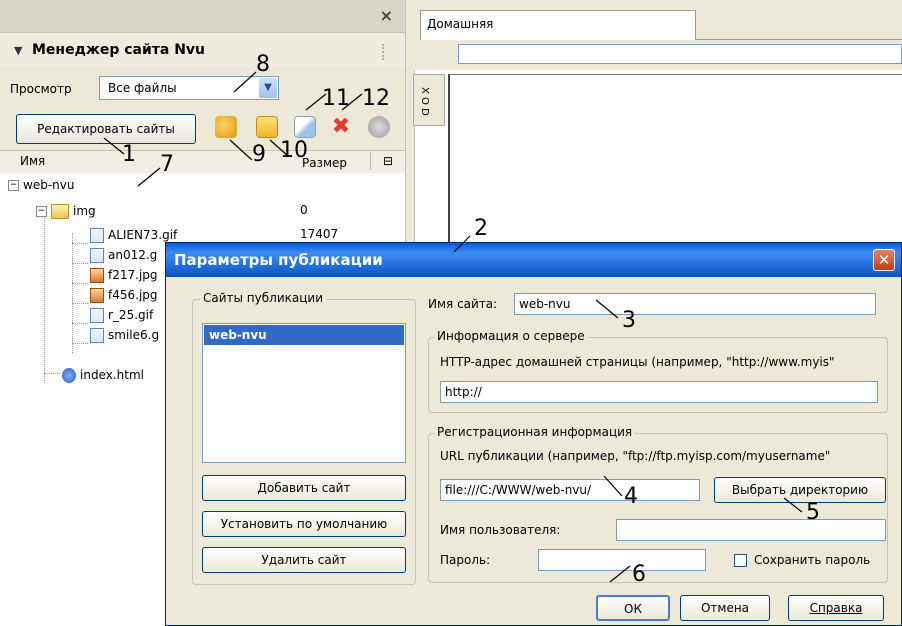  What do you see at coordinates (324, 163) in the screenshot?
I see `column-size-header: Размер` at bounding box center [324, 163].